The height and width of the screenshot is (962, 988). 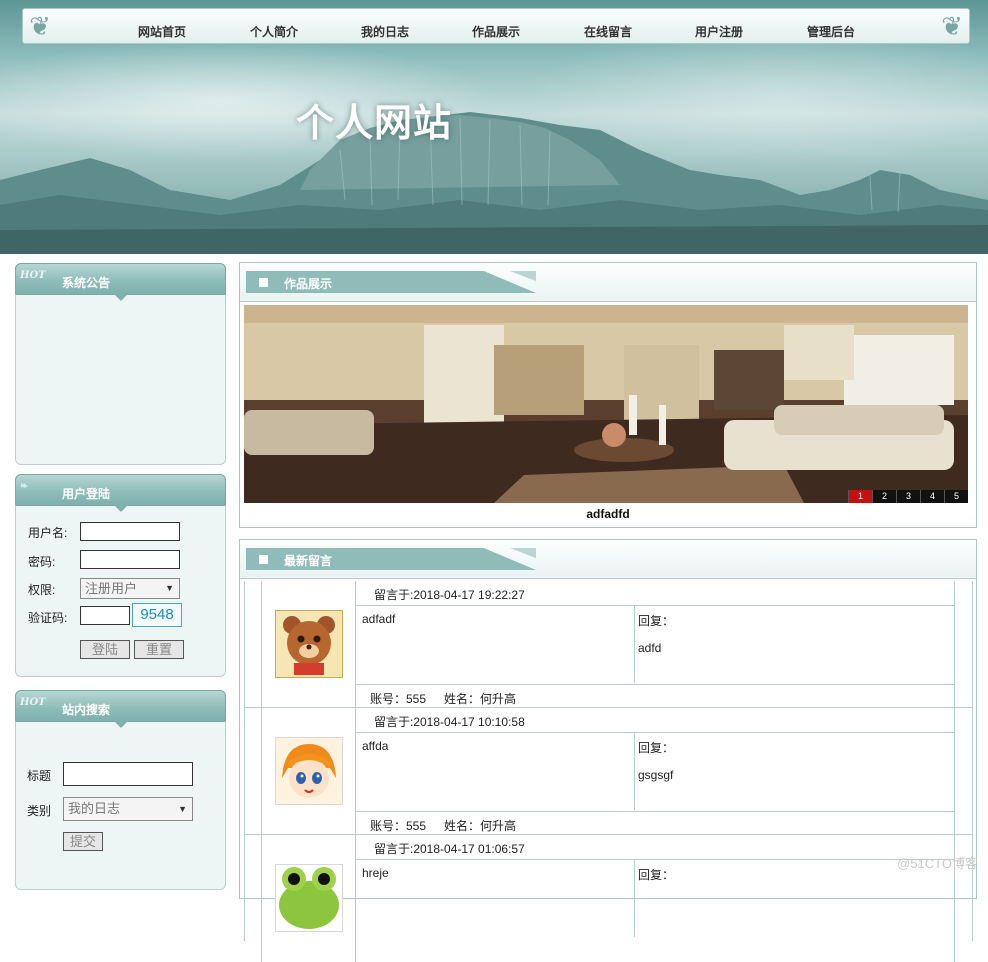 What do you see at coordinates (932, 496) in the screenshot?
I see `pager-page-4: 4` at bounding box center [932, 496].